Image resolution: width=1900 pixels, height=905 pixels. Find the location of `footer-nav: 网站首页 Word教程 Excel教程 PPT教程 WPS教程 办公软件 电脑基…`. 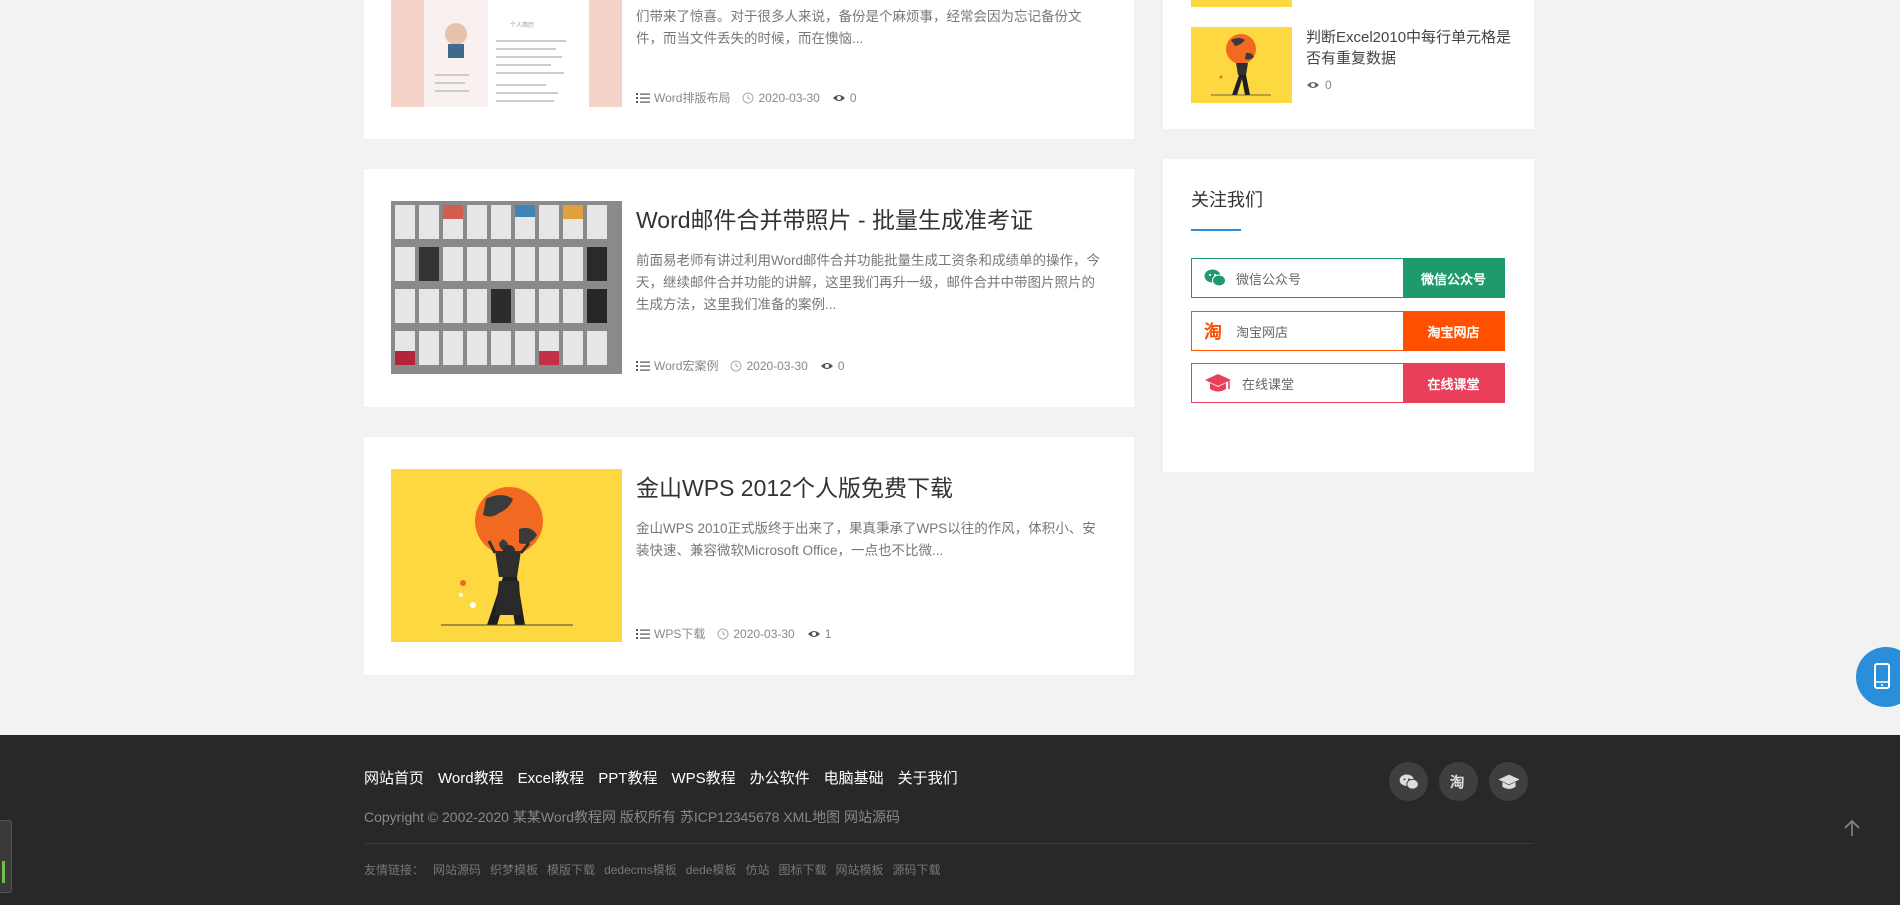

footer-nav: 网站首页 Word教程 Excel教程 PPT教程 WPS教程 办公软件 电脑基… is located at coordinates (661, 777).